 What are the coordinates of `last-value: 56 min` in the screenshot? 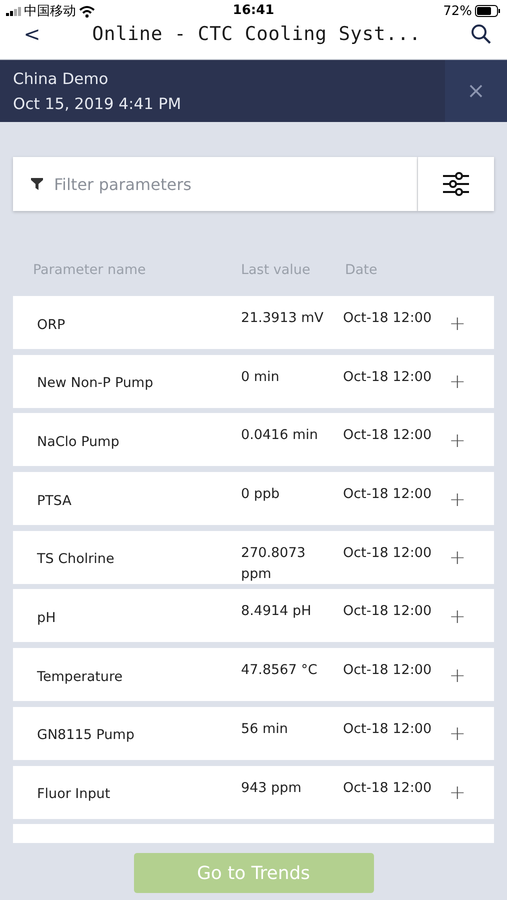 It's located at (265, 729).